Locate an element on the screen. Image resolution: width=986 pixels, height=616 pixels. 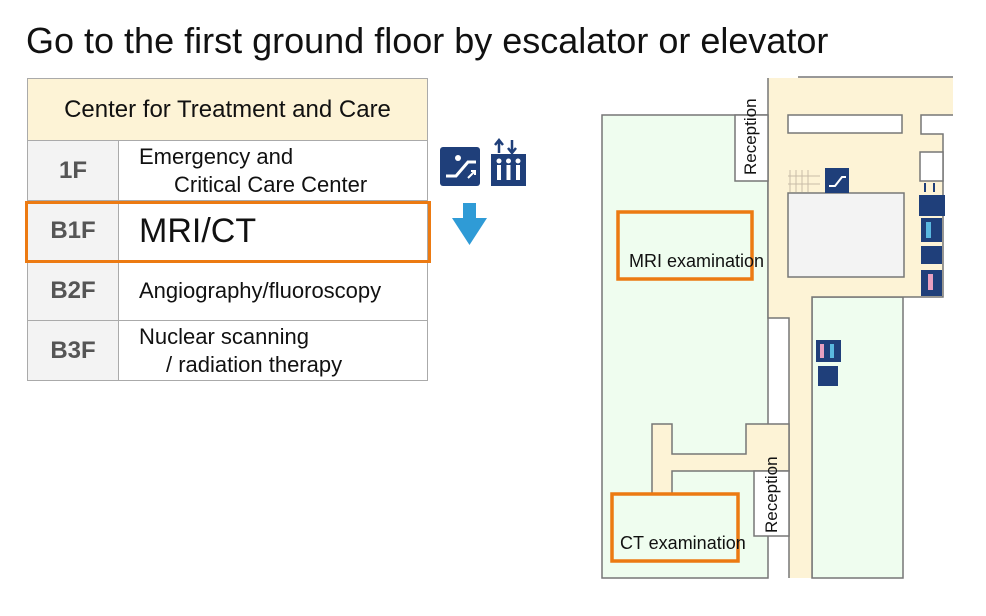
male-restroom-icon is located at coordinates (931, 230).